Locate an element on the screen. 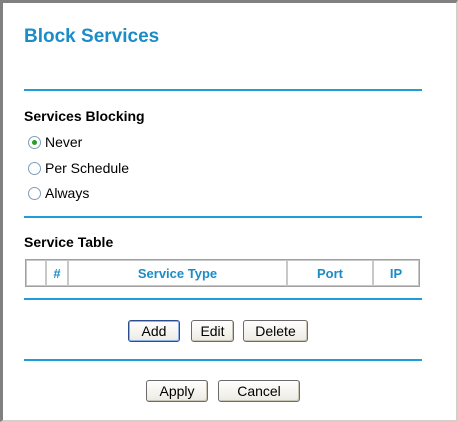  radio-selected-icon is located at coordinates (34, 142).